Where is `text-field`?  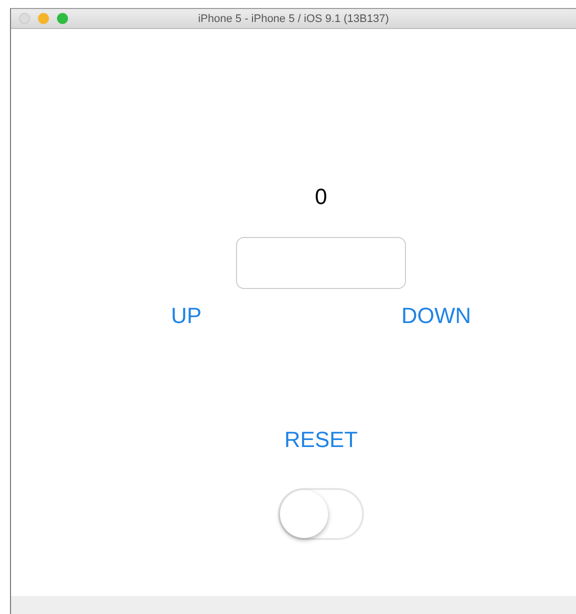 text-field is located at coordinates (321, 263).